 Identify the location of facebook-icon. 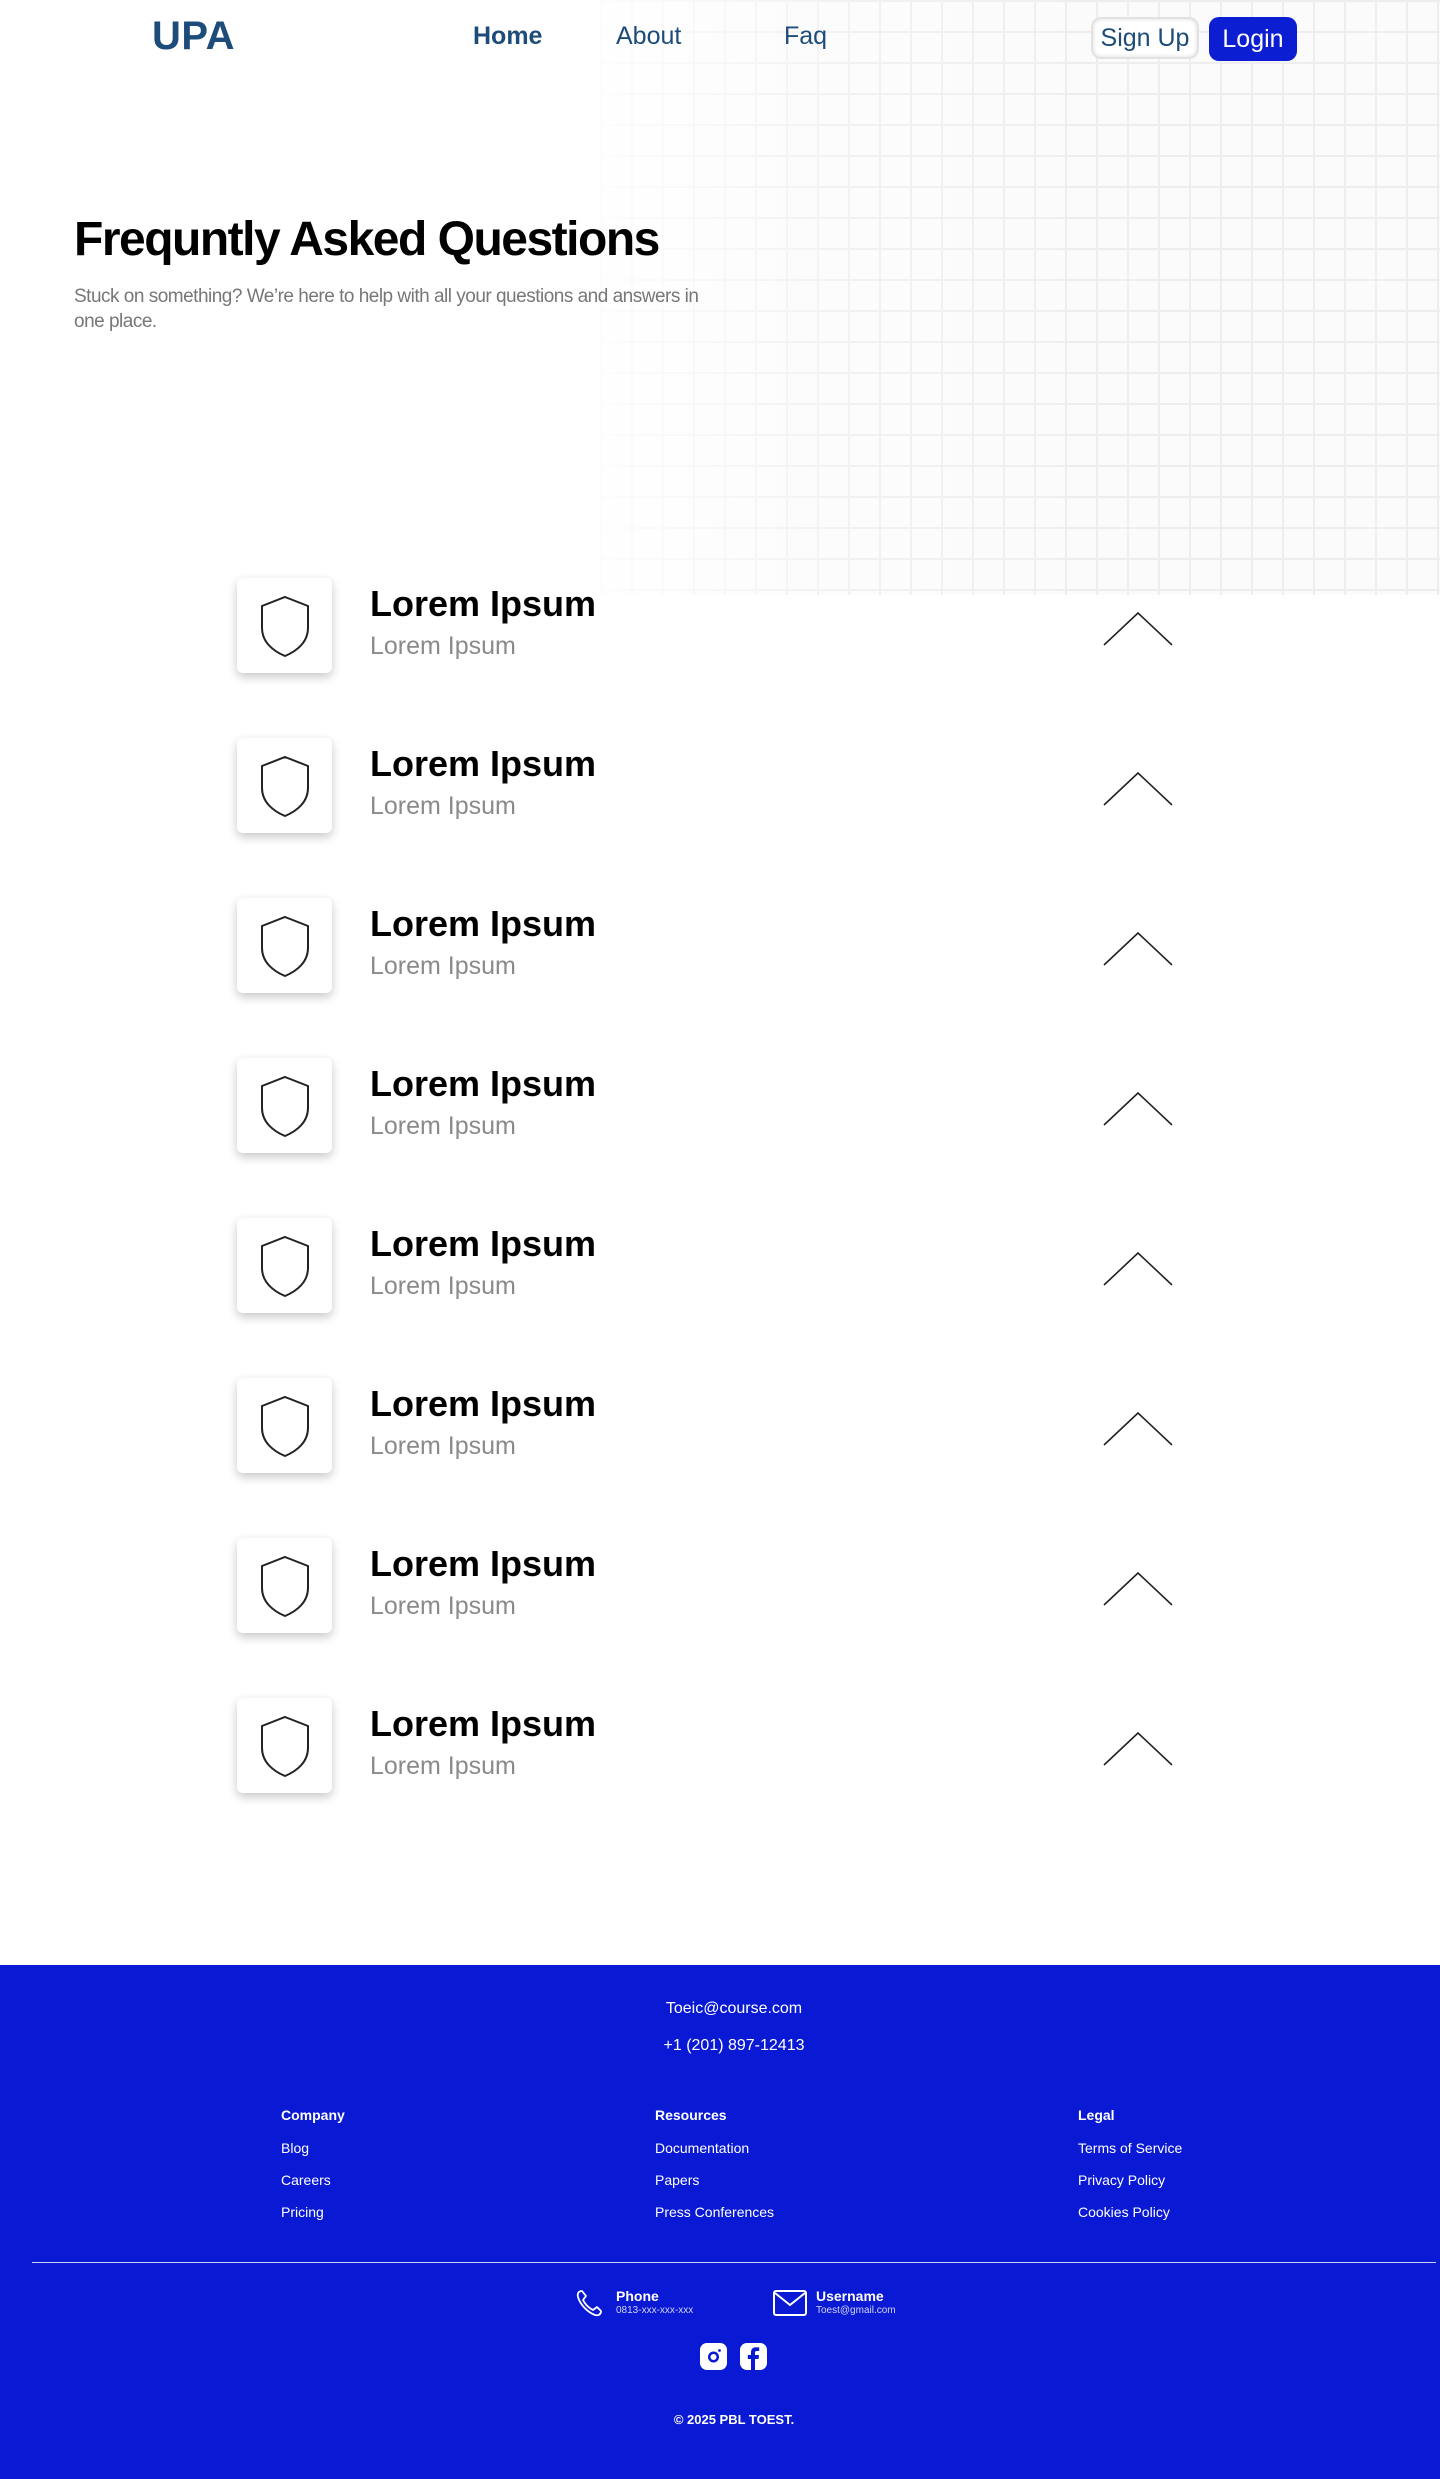
(753, 2356).